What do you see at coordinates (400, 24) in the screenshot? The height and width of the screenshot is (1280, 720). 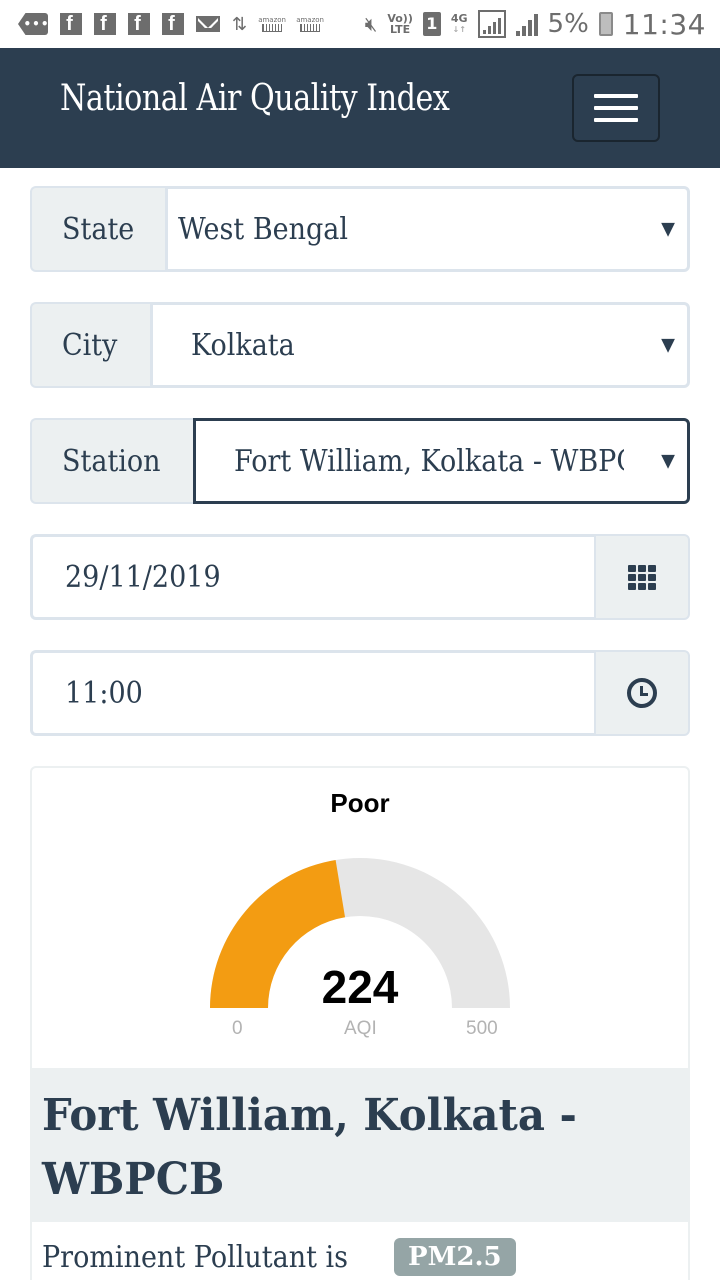 I see `volte-icon: Vo)) LTE` at bounding box center [400, 24].